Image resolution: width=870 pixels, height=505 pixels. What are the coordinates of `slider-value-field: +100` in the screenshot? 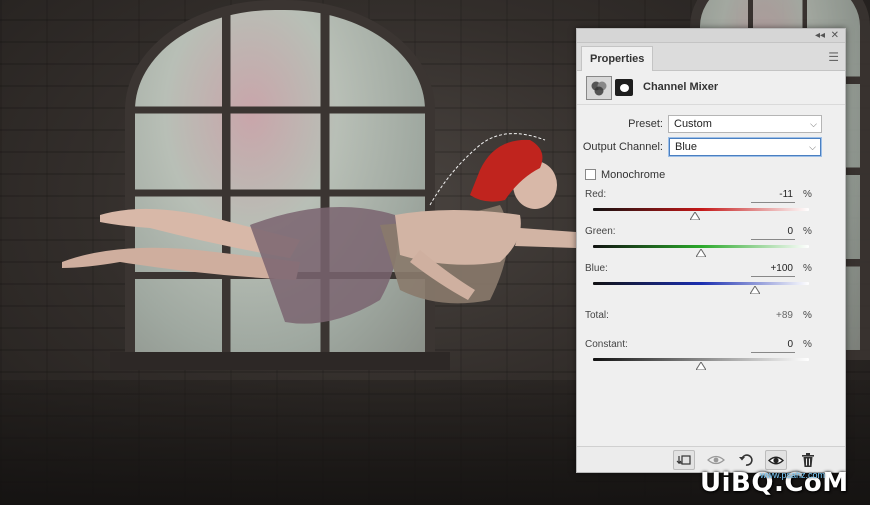 It's located at (773, 270).